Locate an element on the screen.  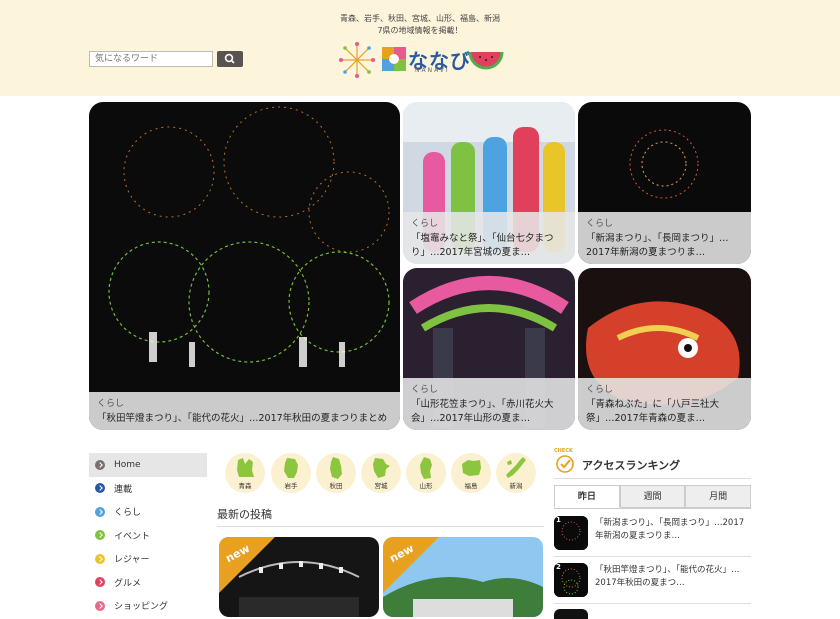
pref-button-fukushima: 福島 is located at coordinates (471, 473).